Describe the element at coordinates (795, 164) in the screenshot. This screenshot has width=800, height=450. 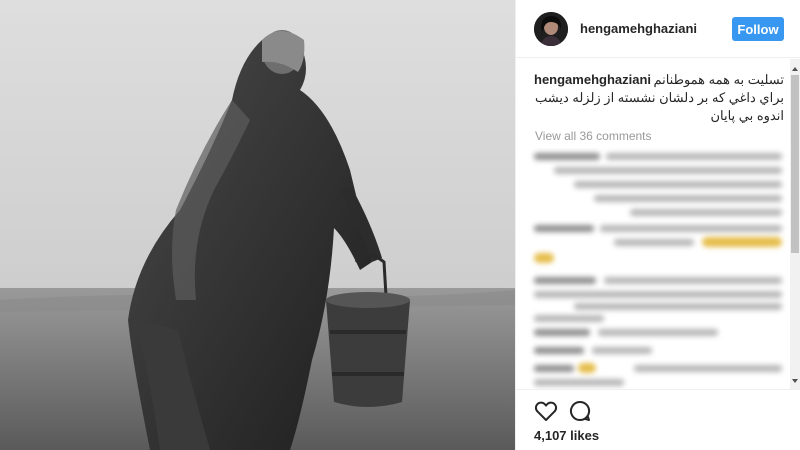
I see `scroll-thumb` at that location.